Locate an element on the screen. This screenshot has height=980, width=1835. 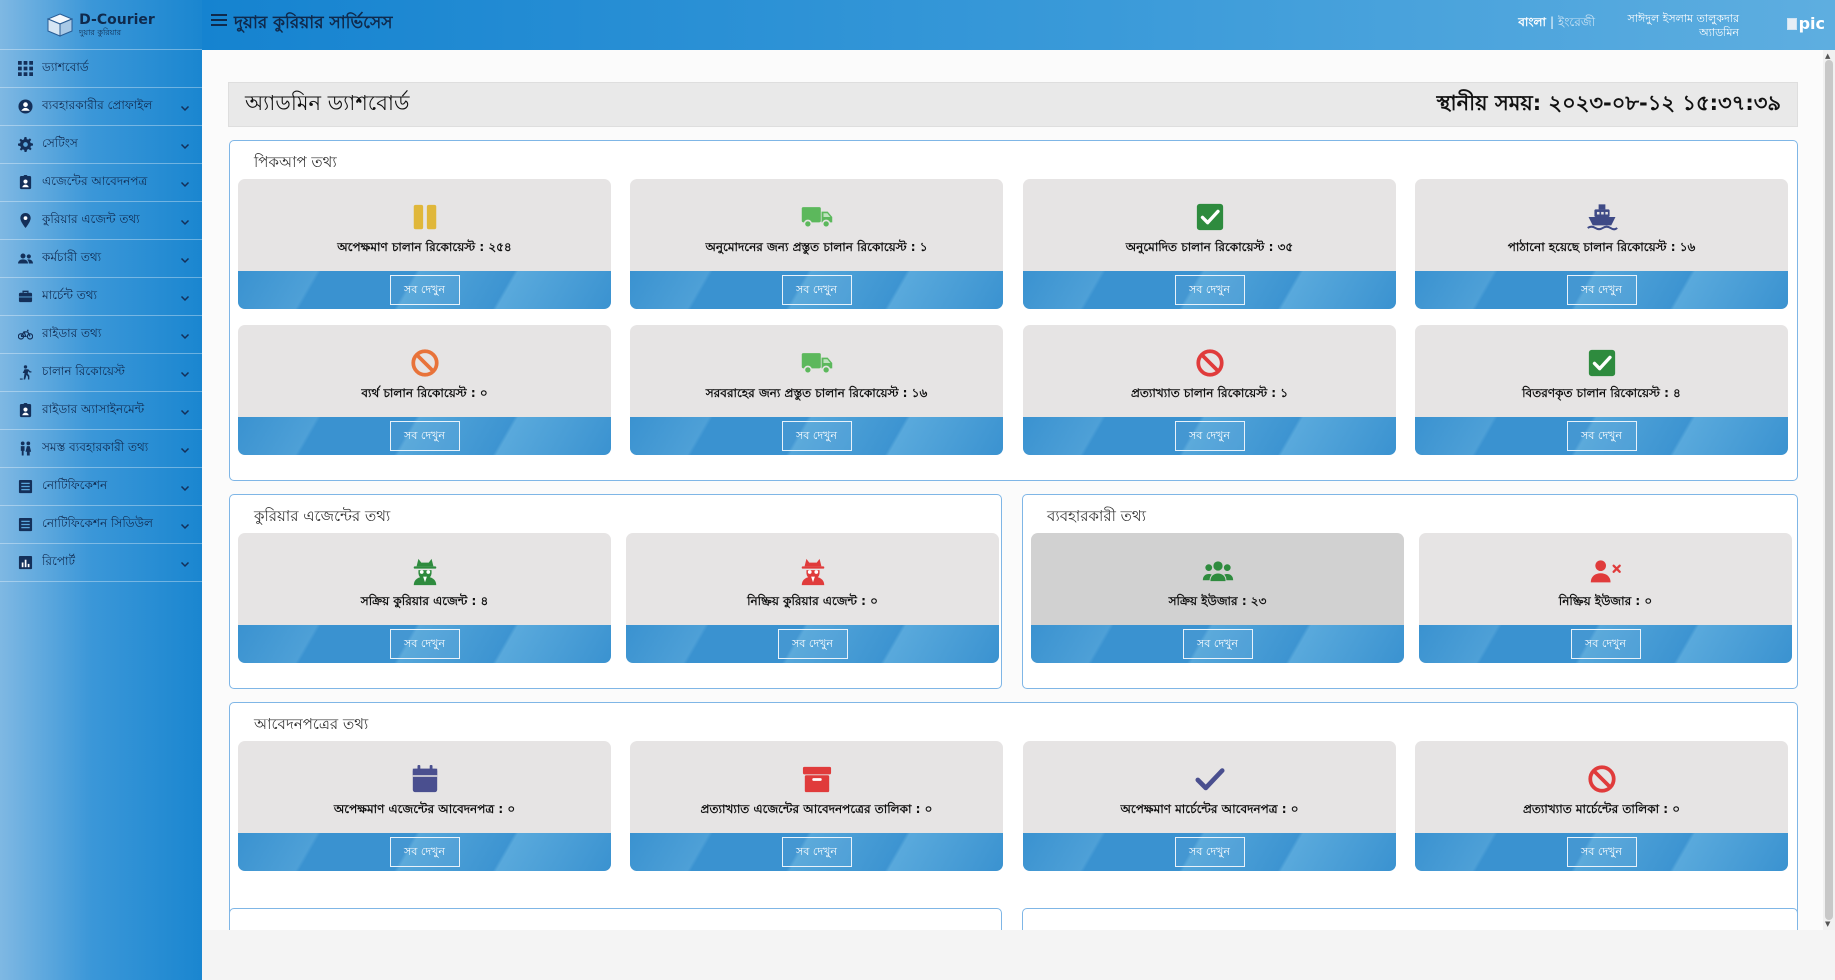
page-scrollbar: ▲ ▼ is located at coordinates (1829, 490).